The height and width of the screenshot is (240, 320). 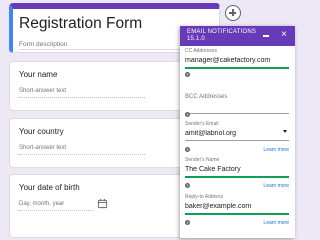 I want to click on sender-name-label: Sender's Name, so click(x=202, y=160).